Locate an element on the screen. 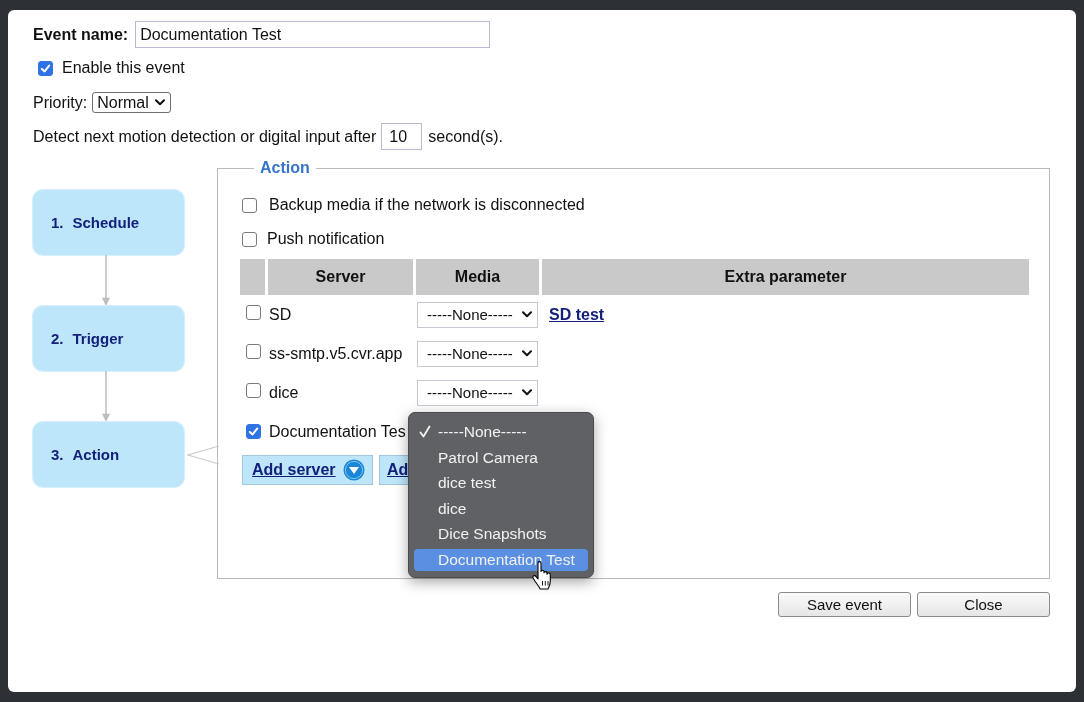 This screenshot has width=1084, height=702. event-name-label: Event name: is located at coordinates (81, 34).